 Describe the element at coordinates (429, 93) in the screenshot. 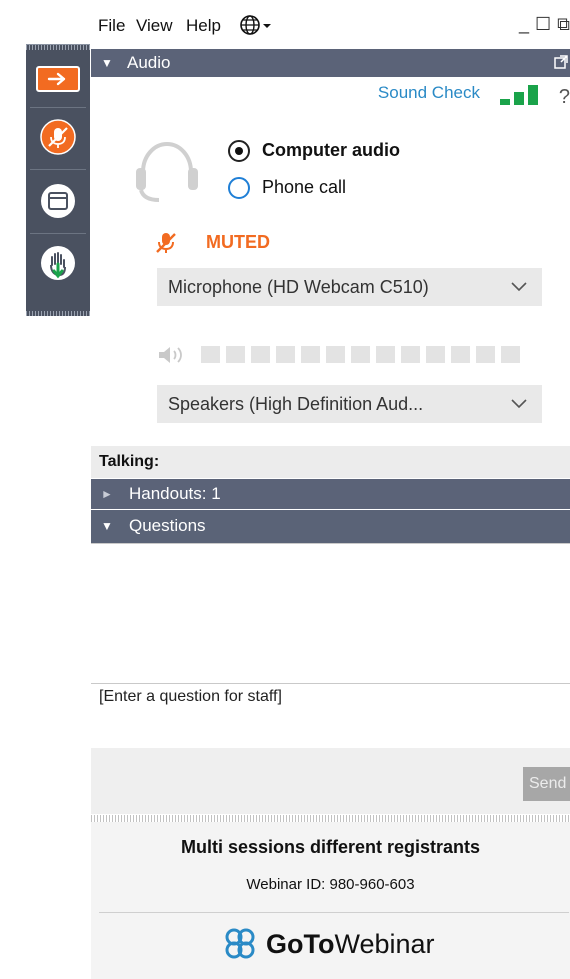

I see `sound-check-link: Sound Check` at that location.